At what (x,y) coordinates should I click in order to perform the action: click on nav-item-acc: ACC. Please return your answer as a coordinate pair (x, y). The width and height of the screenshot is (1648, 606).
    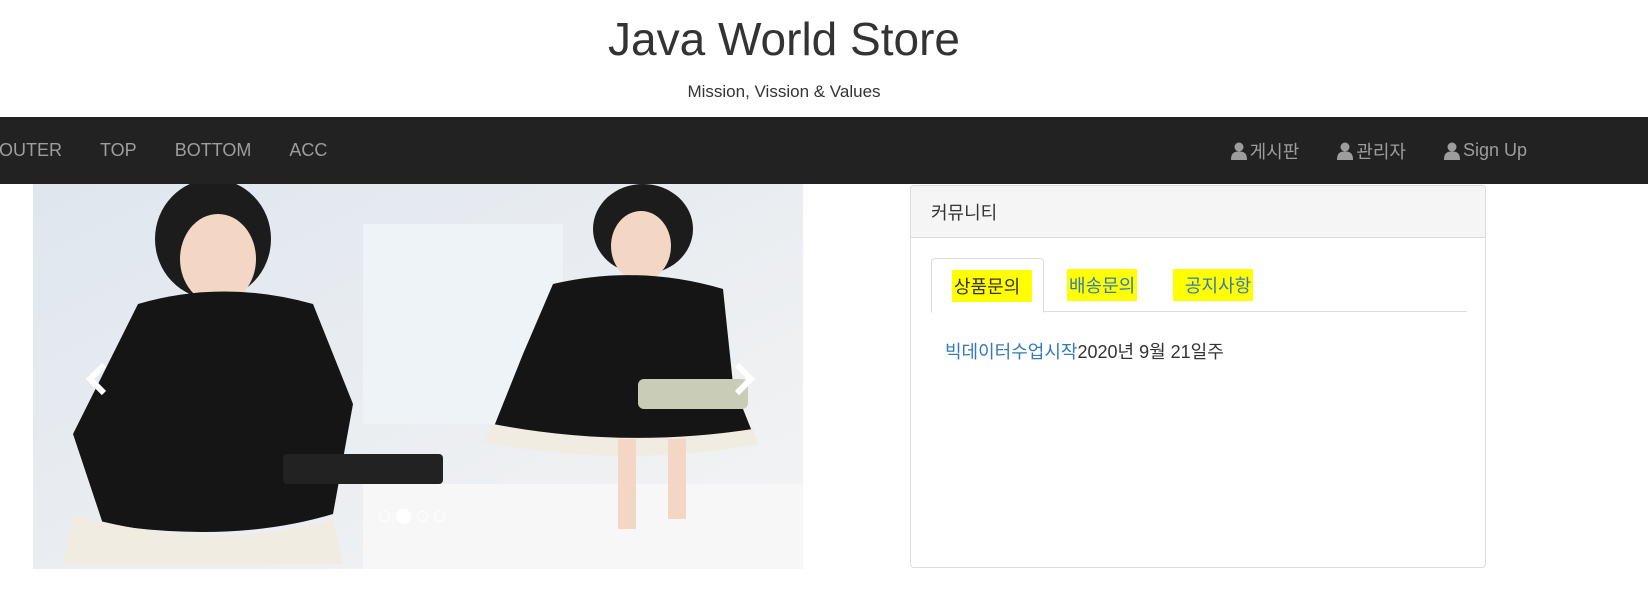
    Looking at the image, I should click on (308, 150).